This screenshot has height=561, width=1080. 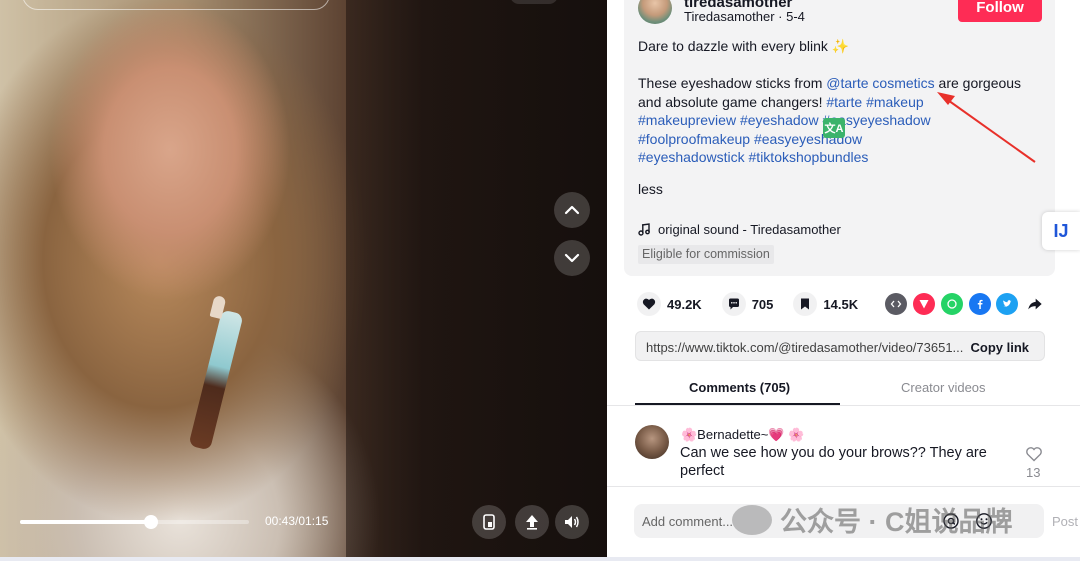 What do you see at coordinates (540, 559) in the screenshot?
I see `bottom-edge` at bounding box center [540, 559].